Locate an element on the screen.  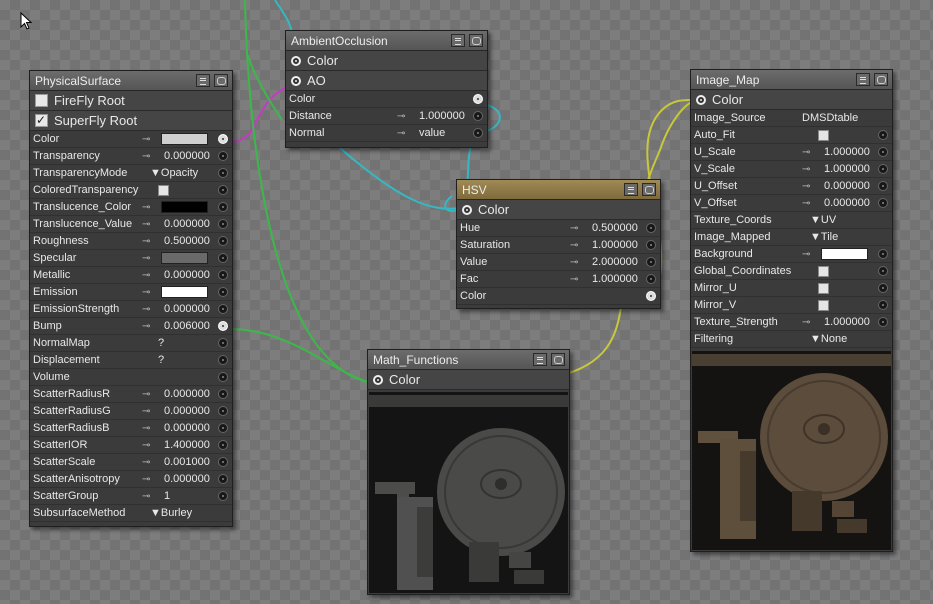
parameter-row: Roughness ⊸ 0.500000 is located at coordinates (131, 241).